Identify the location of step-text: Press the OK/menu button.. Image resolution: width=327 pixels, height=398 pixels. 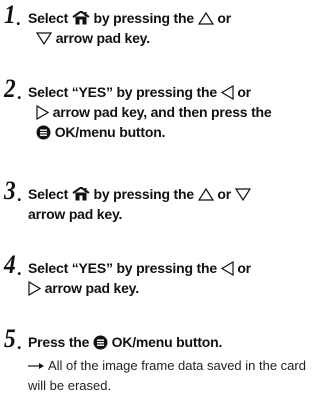
(176, 342).